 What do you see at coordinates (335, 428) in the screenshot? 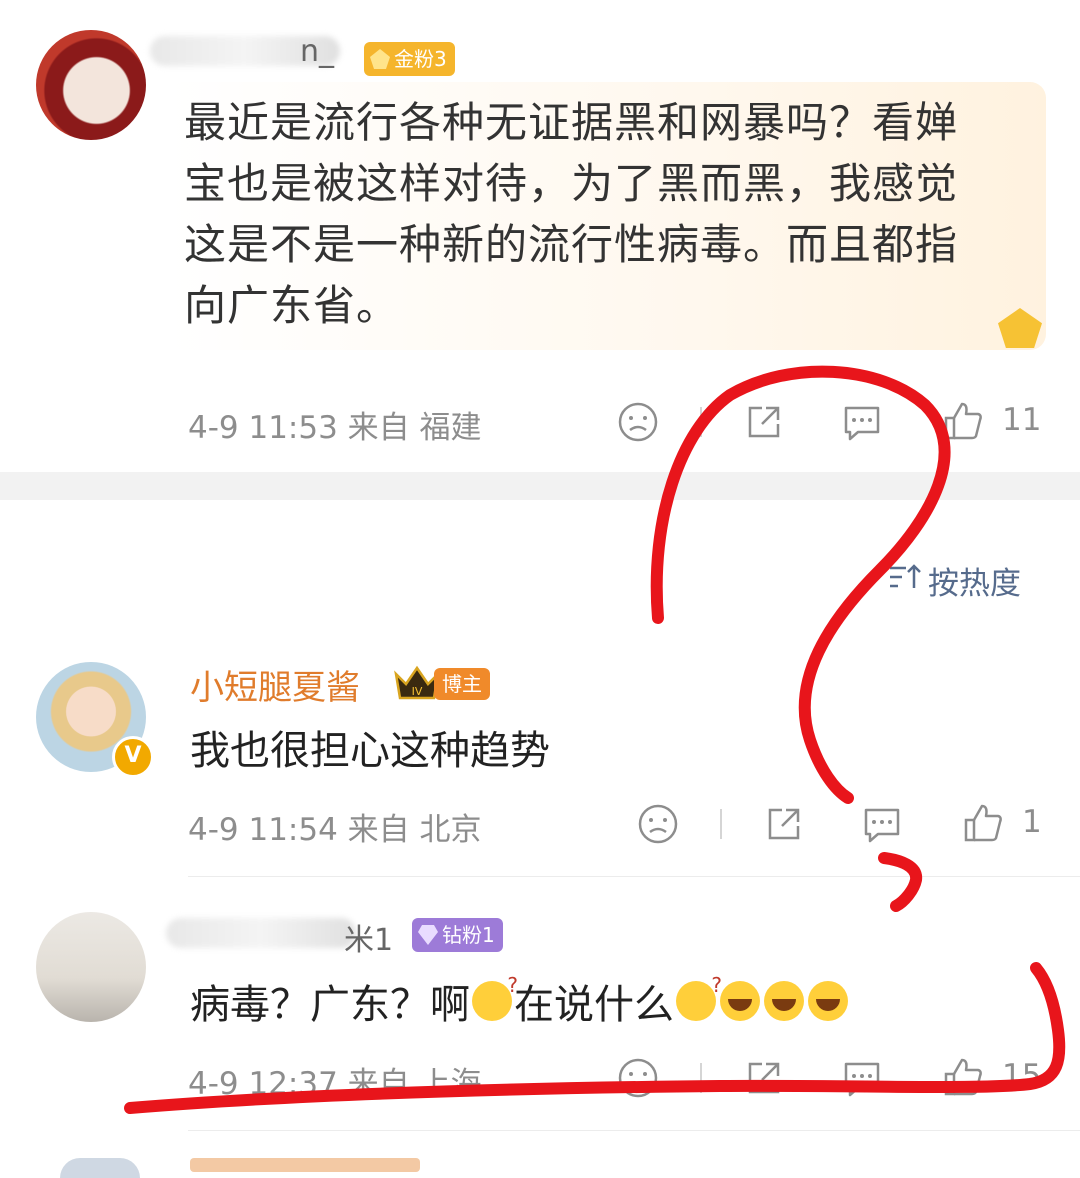
I see `comment-meta: 4-9 11:53 来自 福建` at bounding box center [335, 428].